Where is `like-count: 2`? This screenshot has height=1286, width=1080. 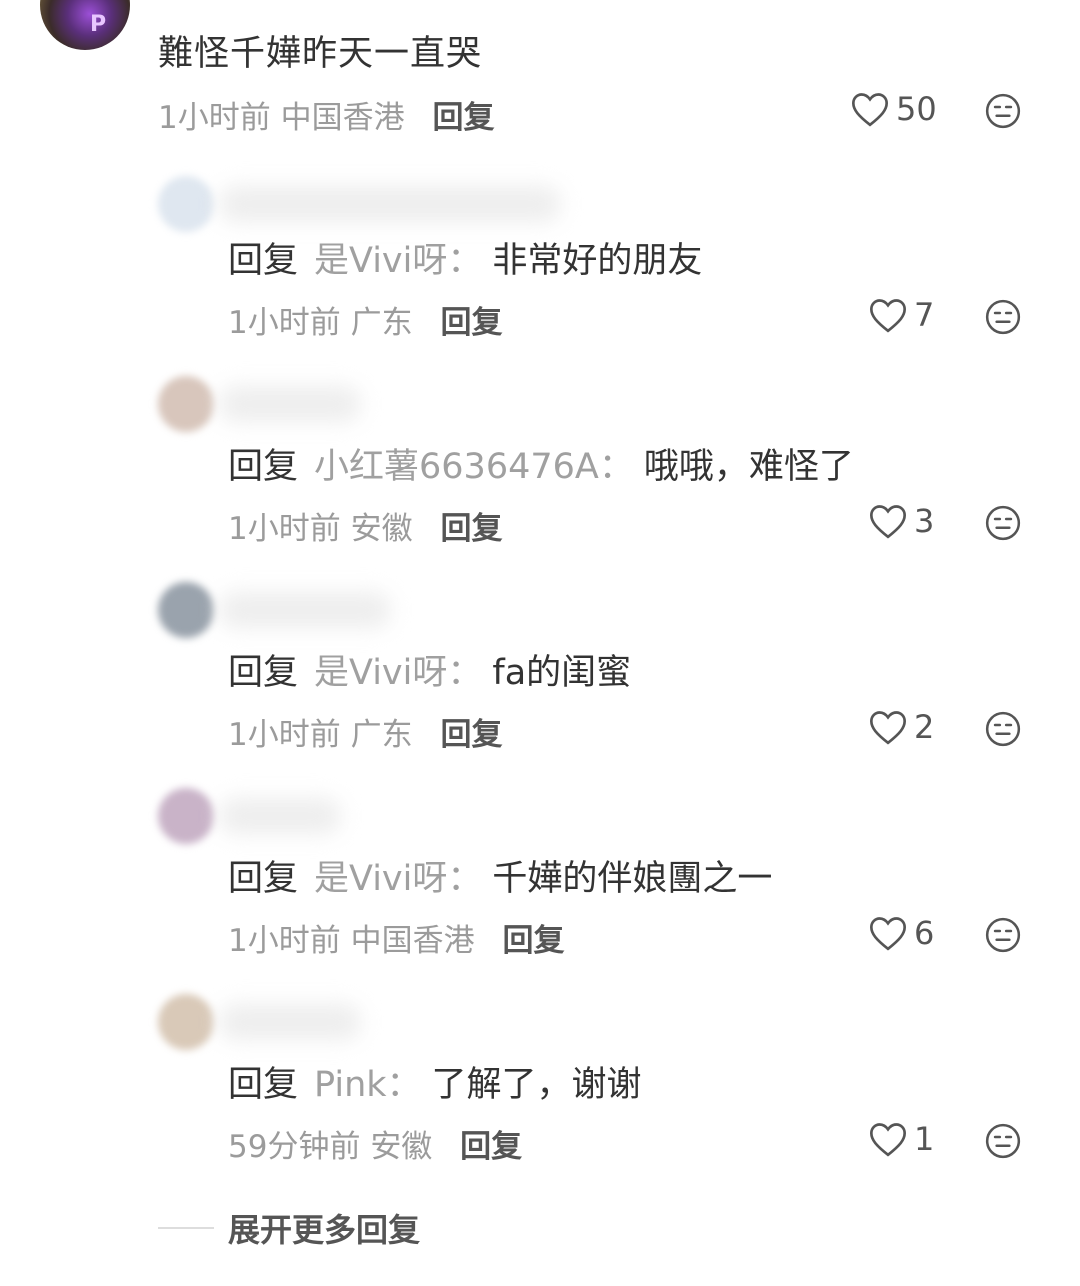
like-count: 2 is located at coordinates (924, 727).